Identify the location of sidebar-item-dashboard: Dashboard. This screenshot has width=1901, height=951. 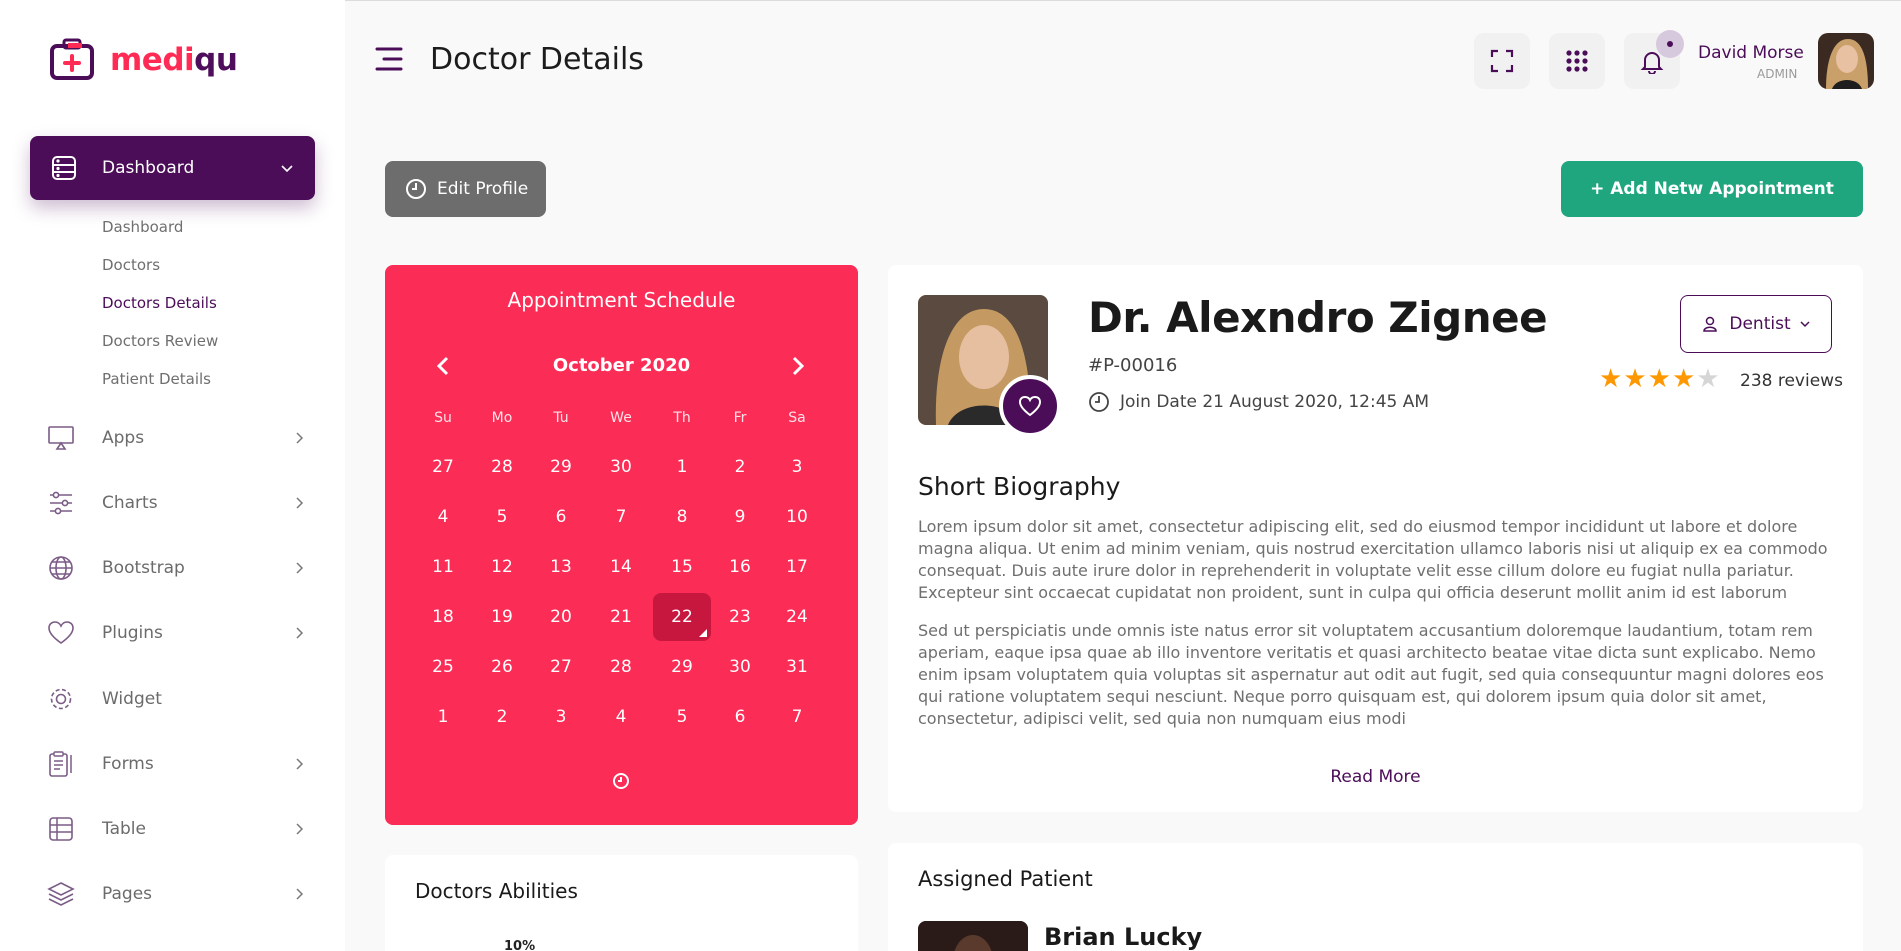
(172, 168).